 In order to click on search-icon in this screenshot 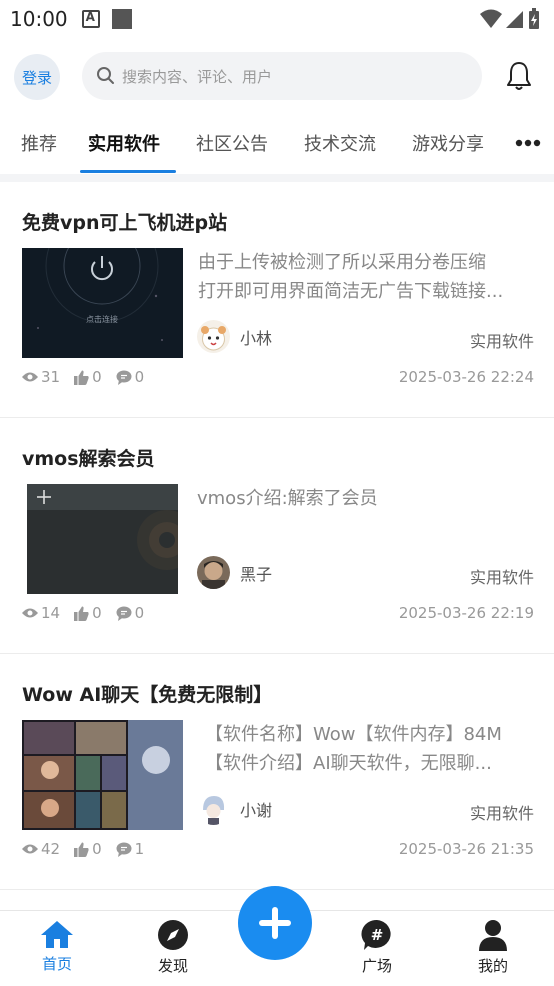, I will do `click(105, 75)`.